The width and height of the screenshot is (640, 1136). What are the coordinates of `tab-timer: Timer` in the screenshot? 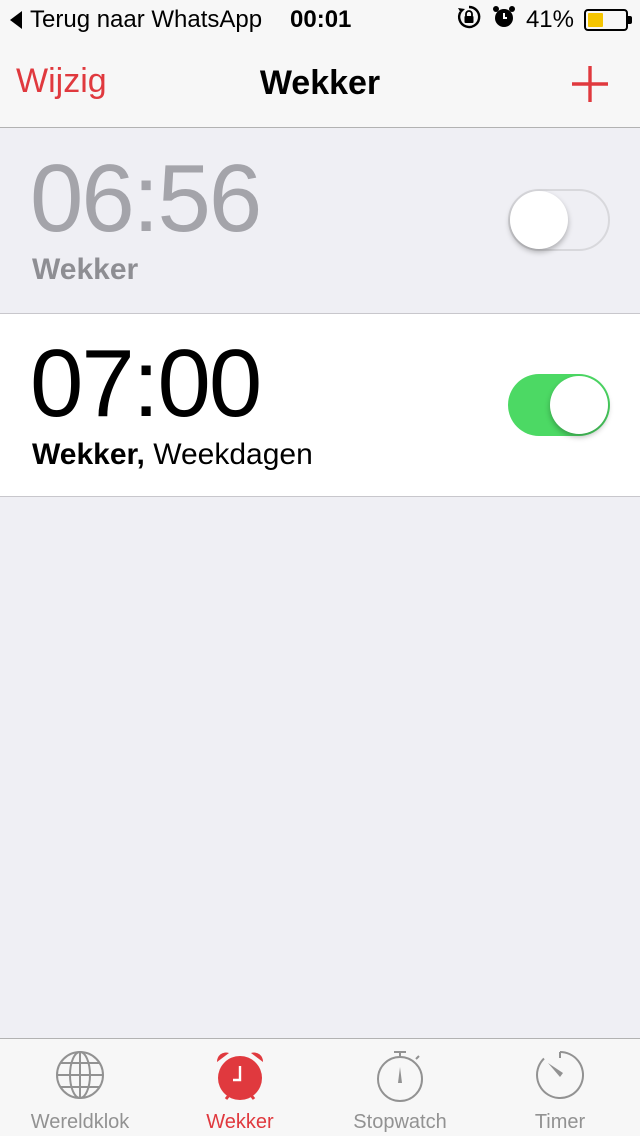 It's located at (560, 1087).